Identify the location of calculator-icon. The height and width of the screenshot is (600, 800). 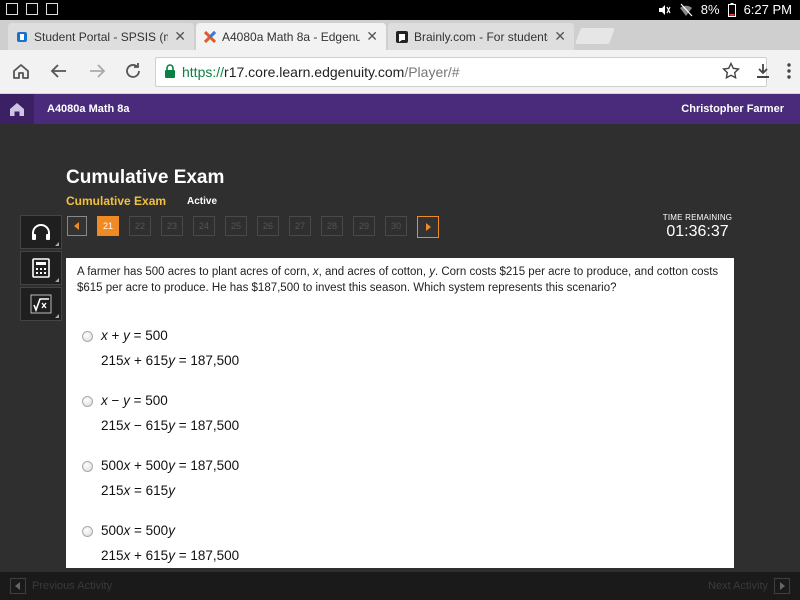
(41, 268).